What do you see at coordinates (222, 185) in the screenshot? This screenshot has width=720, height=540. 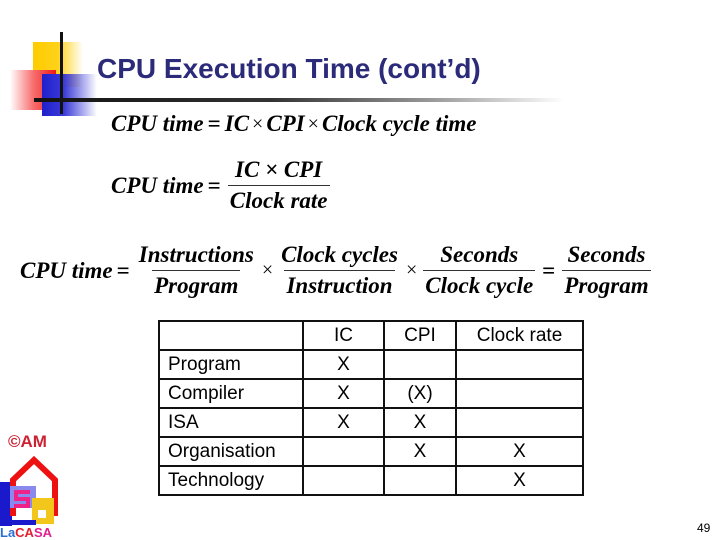 I see `formula-cpu-time-ratio: CPU time = IC × CPI Clock rate` at bounding box center [222, 185].